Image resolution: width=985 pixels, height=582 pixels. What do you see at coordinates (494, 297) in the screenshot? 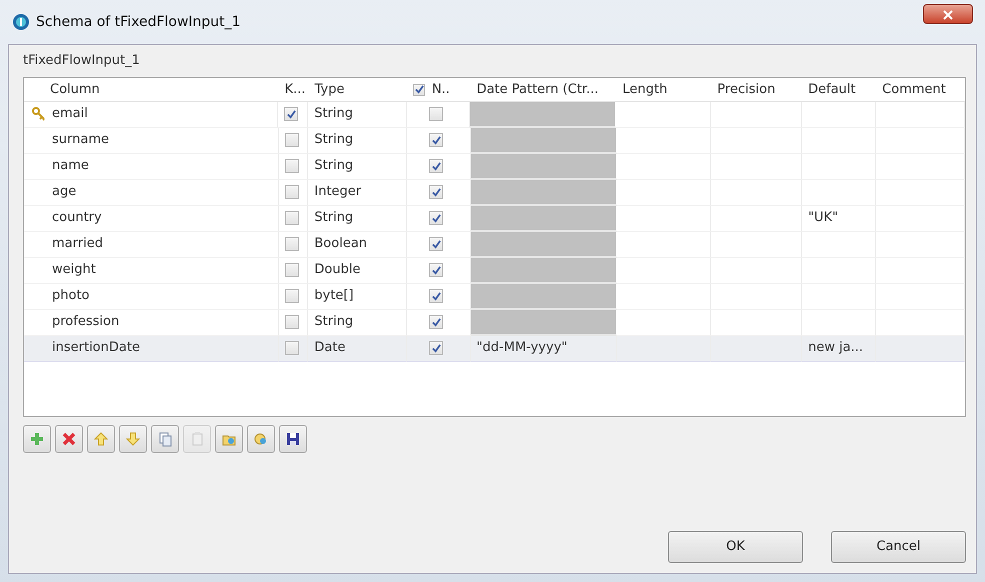
I see `table-row: photo byte[]` at bounding box center [494, 297].